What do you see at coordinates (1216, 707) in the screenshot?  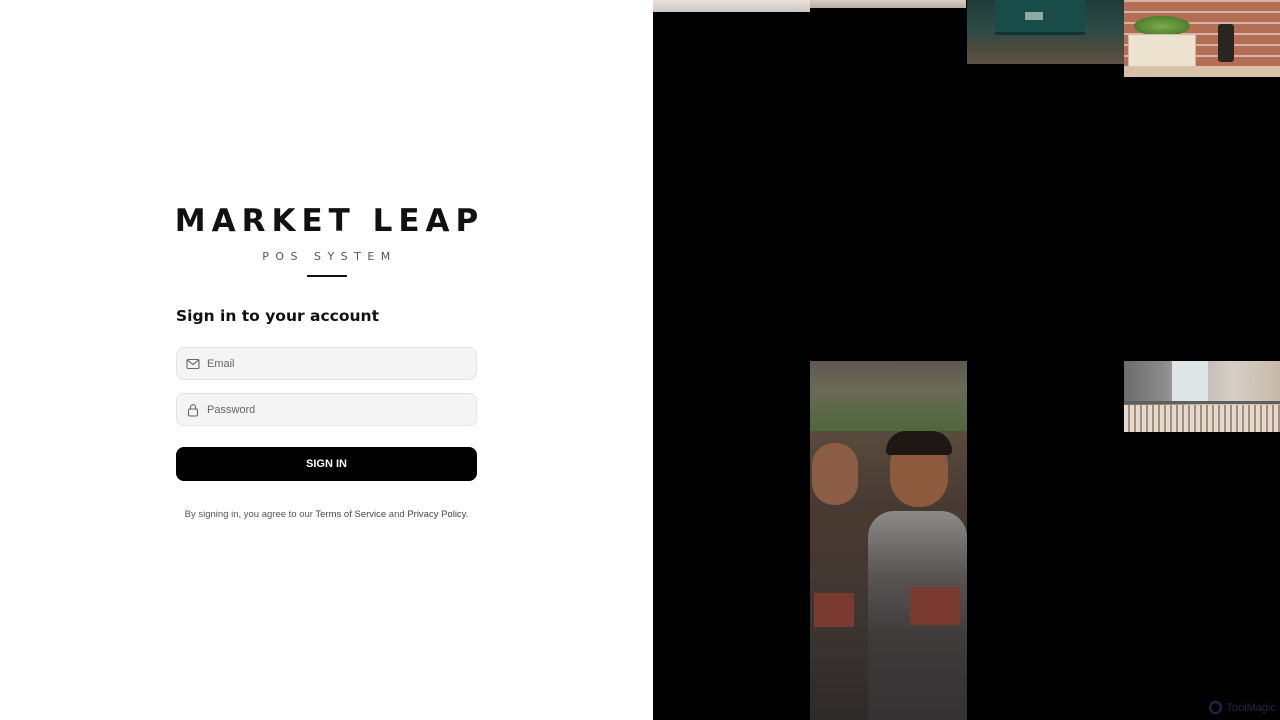 I see `watermark-icon` at bounding box center [1216, 707].